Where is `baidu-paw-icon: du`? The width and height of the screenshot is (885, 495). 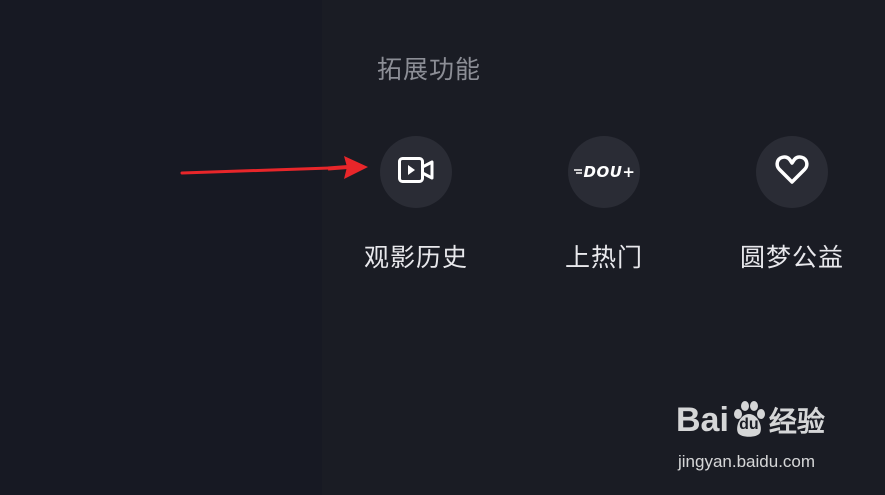 baidu-paw-icon: du is located at coordinates (749, 420).